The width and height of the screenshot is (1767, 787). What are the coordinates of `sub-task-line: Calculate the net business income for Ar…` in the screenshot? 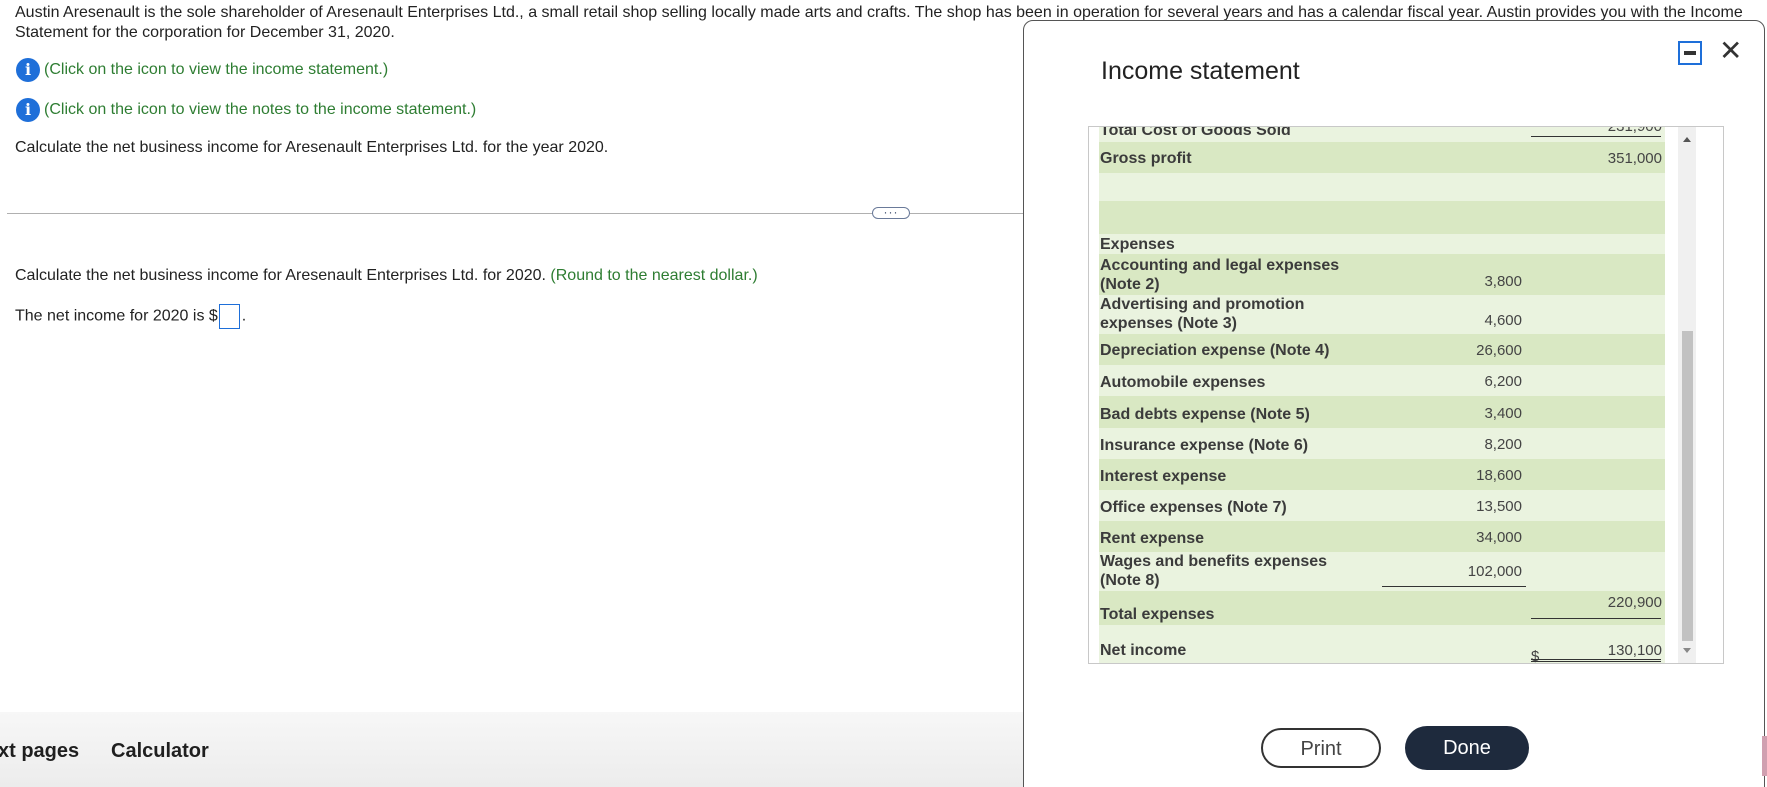 It's located at (386, 276).